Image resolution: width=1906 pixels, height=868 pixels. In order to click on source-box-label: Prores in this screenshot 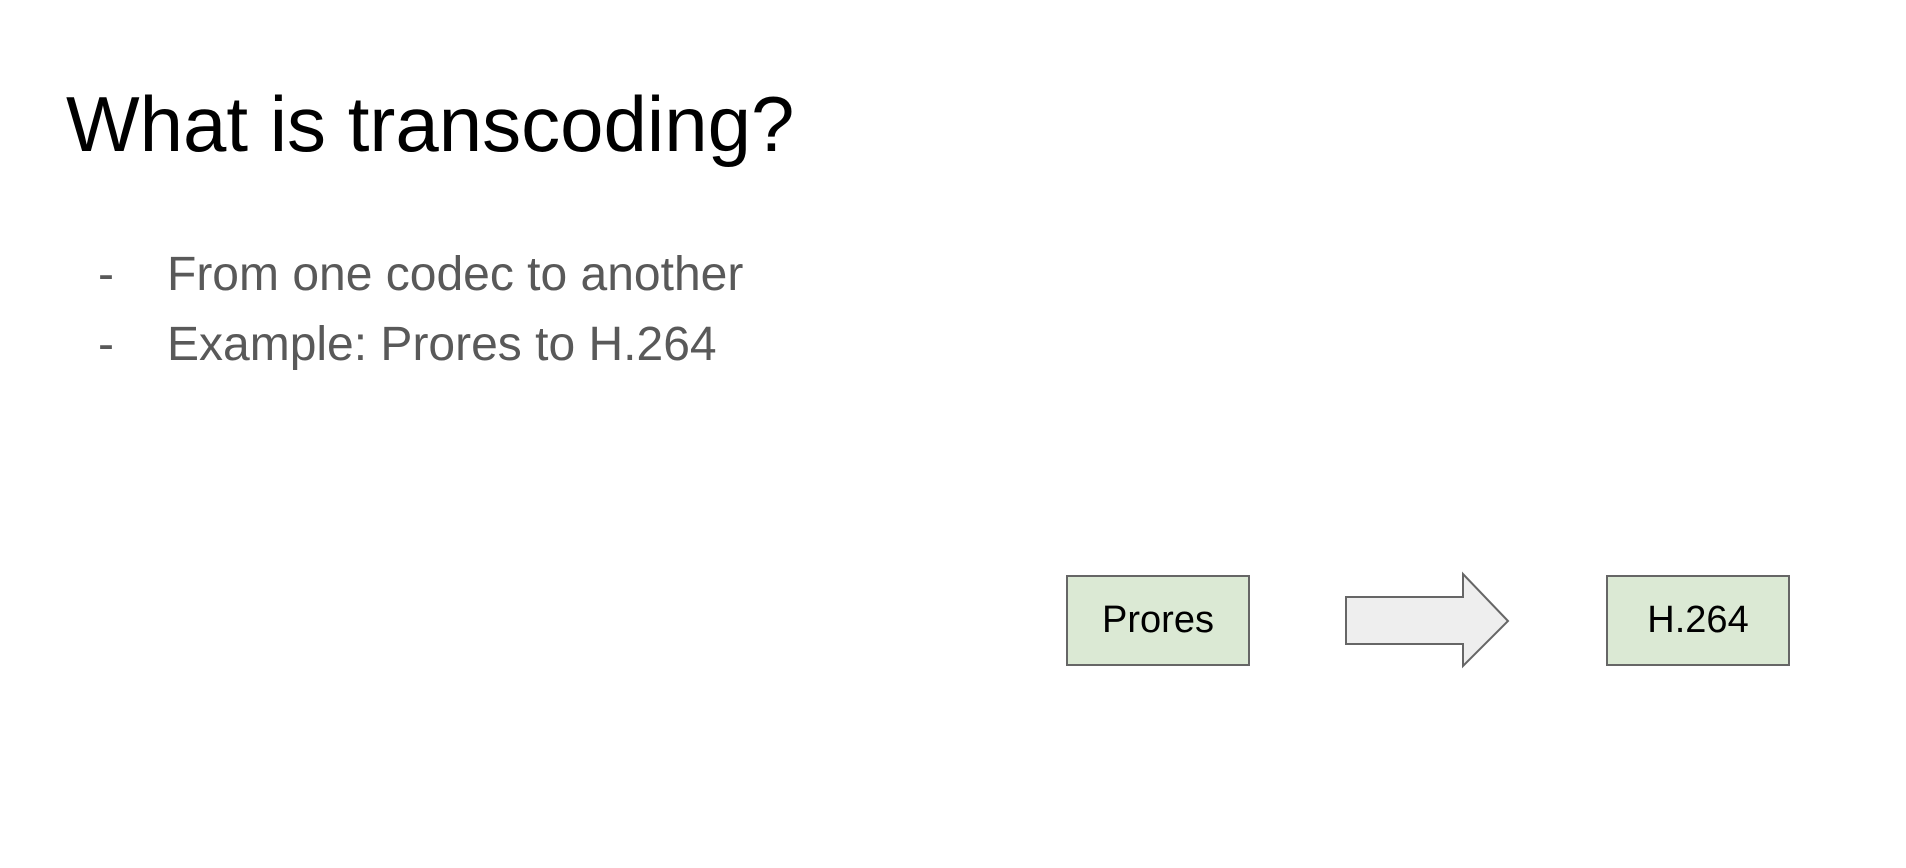, I will do `click(1158, 620)`.